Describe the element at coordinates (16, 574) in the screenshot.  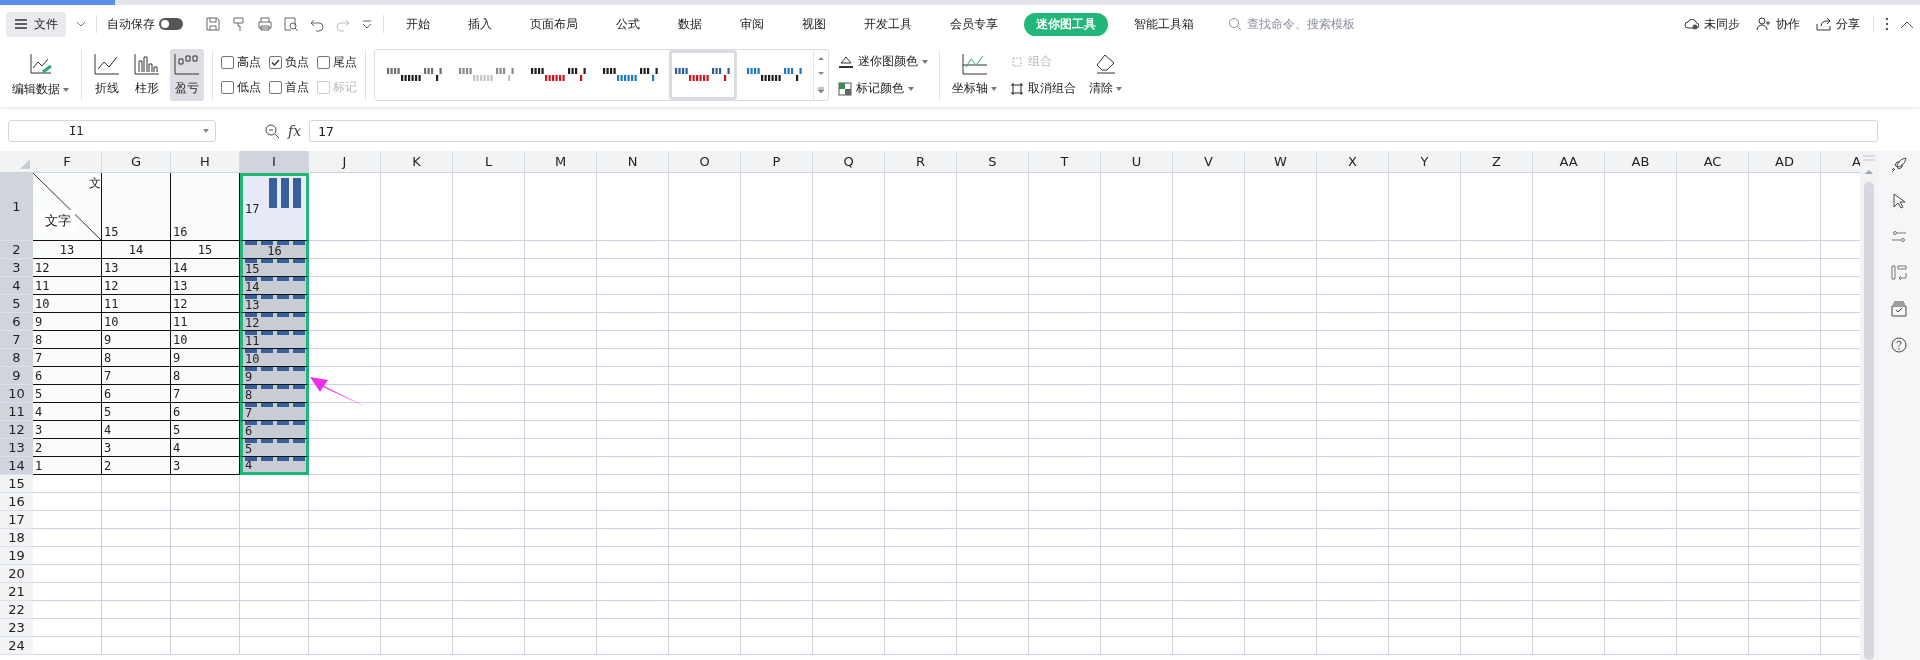
I see `row-header: 20` at that location.